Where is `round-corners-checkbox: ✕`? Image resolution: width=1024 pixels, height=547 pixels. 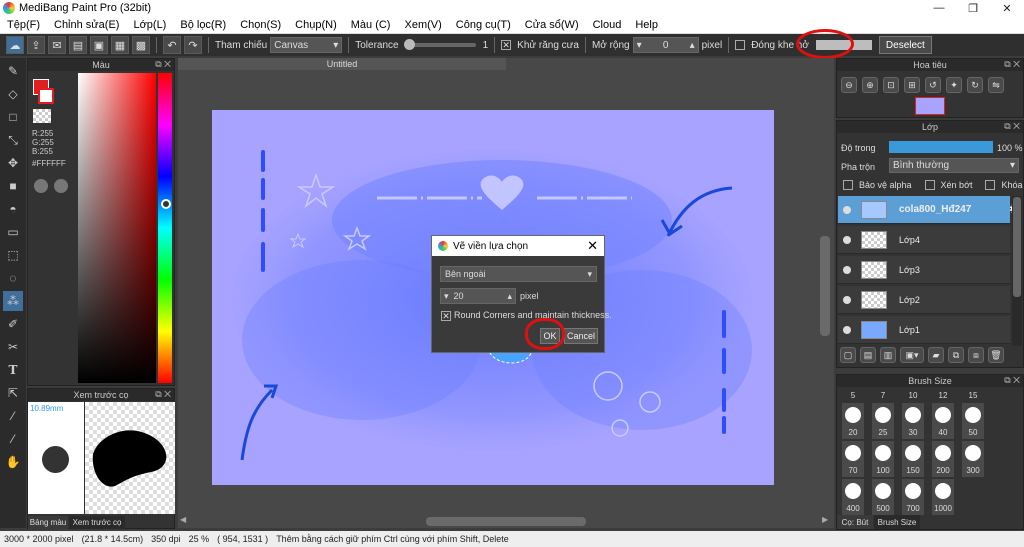 round-corners-checkbox: ✕ is located at coordinates (446, 316).